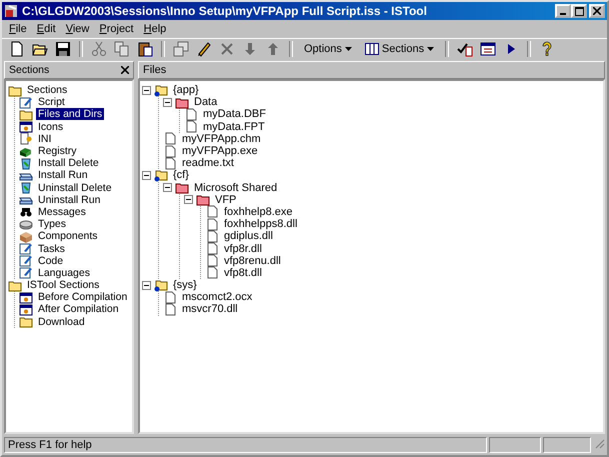 The height and width of the screenshot is (457, 609). Describe the element at coordinates (258, 212) in the screenshot. I see `file-name: foxhhelp8.exe` at that location.